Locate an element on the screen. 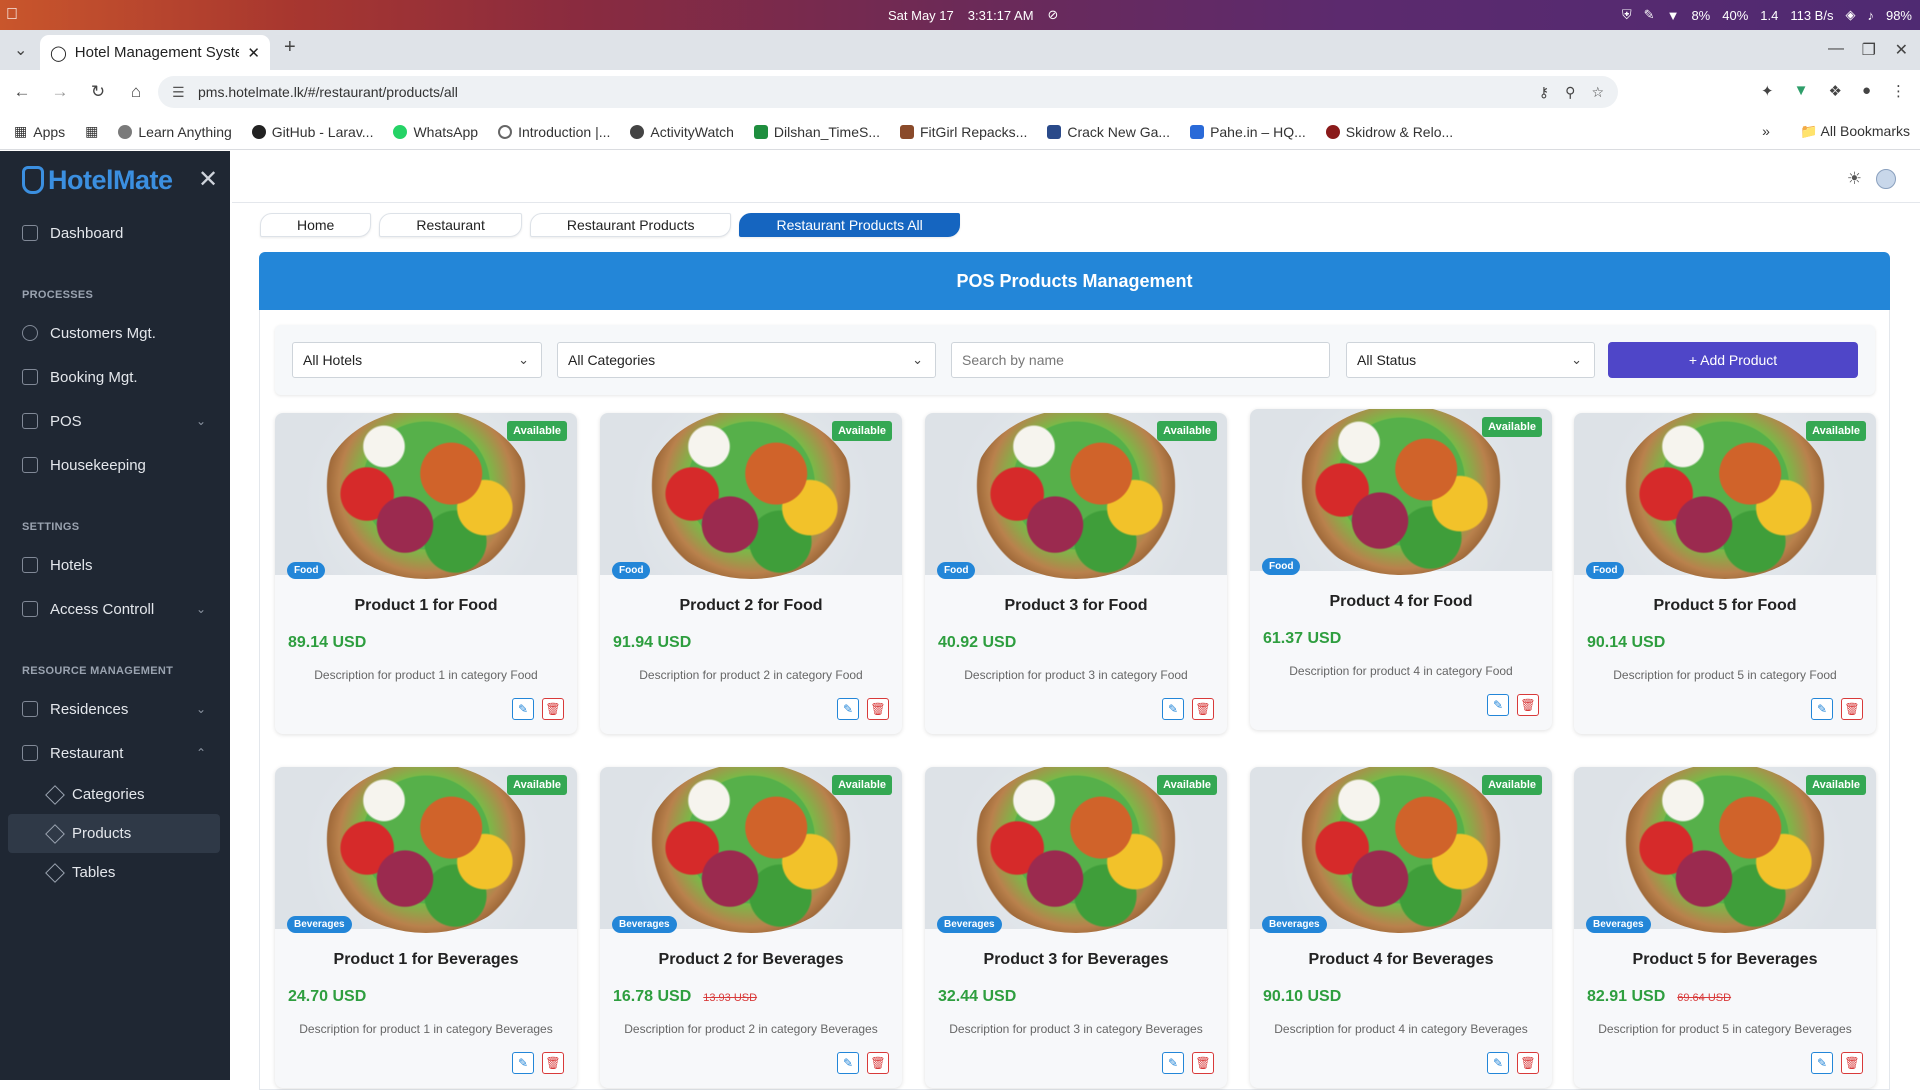 This screenshot has width=1920, height=1090. star-icon: ☆ is located at coordinates (1597, 92).